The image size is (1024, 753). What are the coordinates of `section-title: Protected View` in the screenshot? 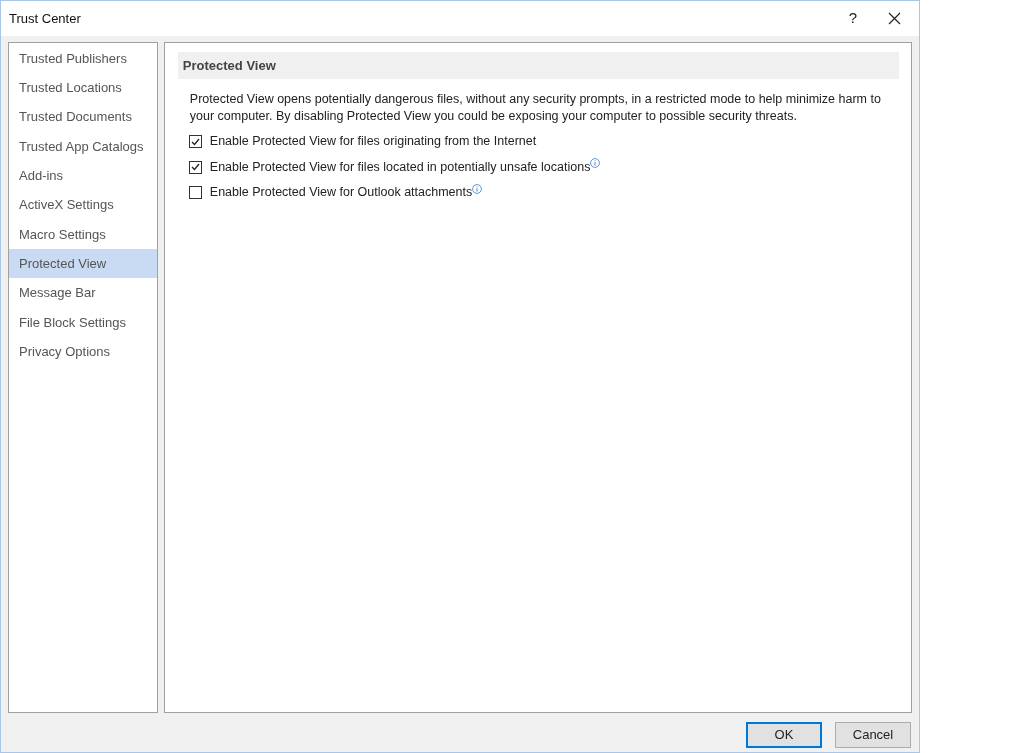 It's located at (229, 65).